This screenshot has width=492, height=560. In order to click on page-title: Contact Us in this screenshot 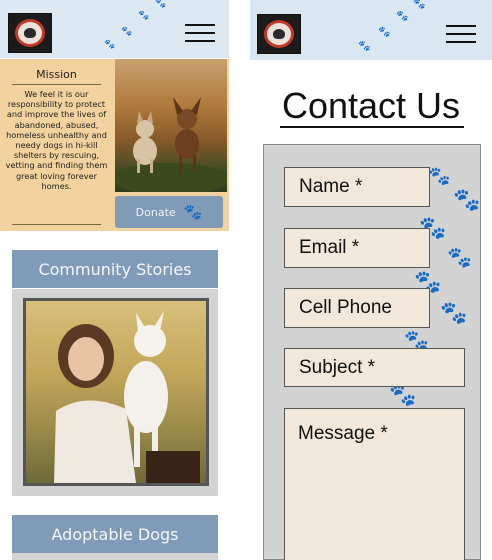, I will do `click(371, 105)`.